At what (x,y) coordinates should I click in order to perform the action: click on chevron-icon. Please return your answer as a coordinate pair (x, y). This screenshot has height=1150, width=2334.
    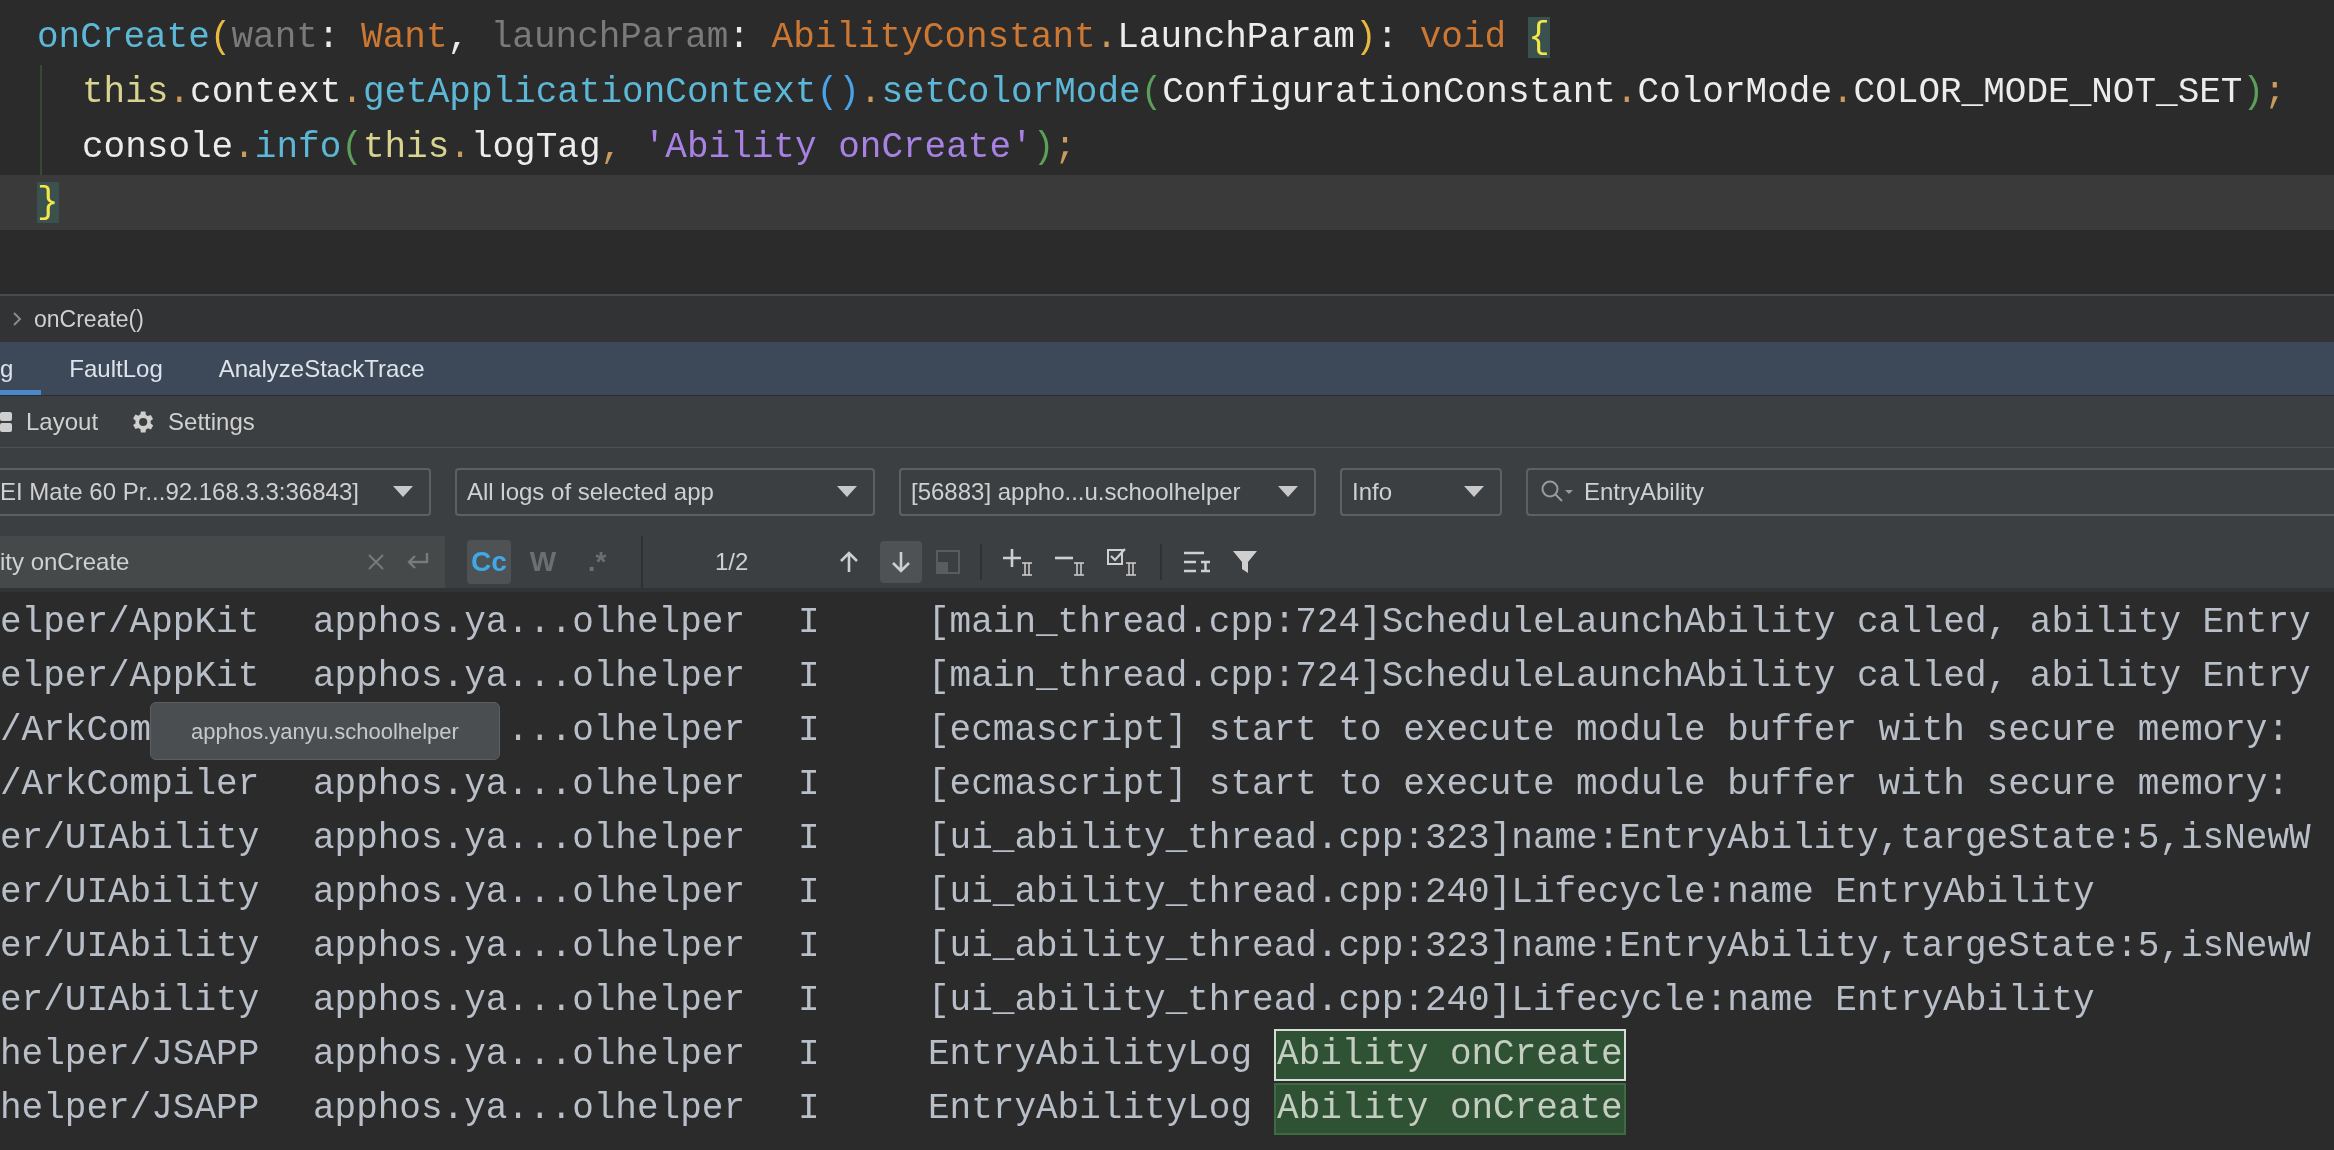
    Looking at the image, I should click on (17, 319).